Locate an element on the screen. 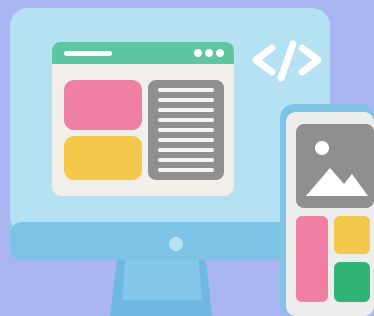  monitor-stand is located at coordinates (161, 284).